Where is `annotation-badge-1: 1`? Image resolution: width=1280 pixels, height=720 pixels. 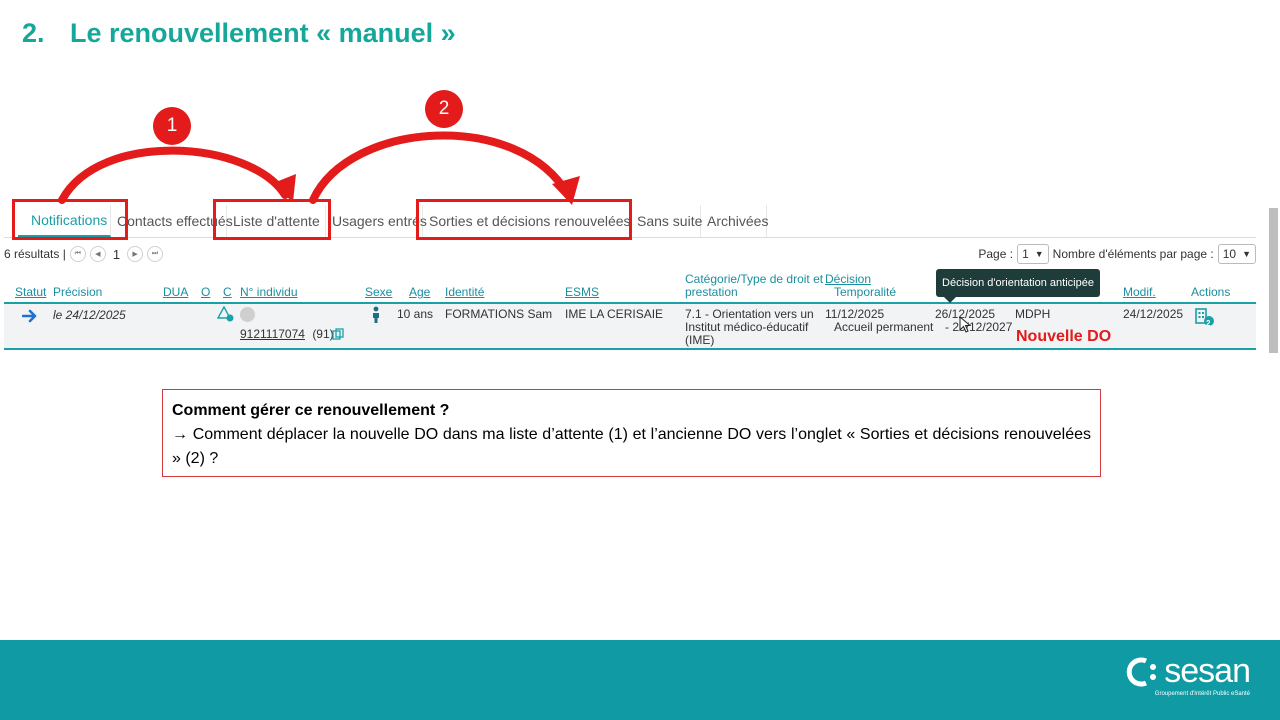
annotation-badge-1: 1 is located at coordinates (172, 126).